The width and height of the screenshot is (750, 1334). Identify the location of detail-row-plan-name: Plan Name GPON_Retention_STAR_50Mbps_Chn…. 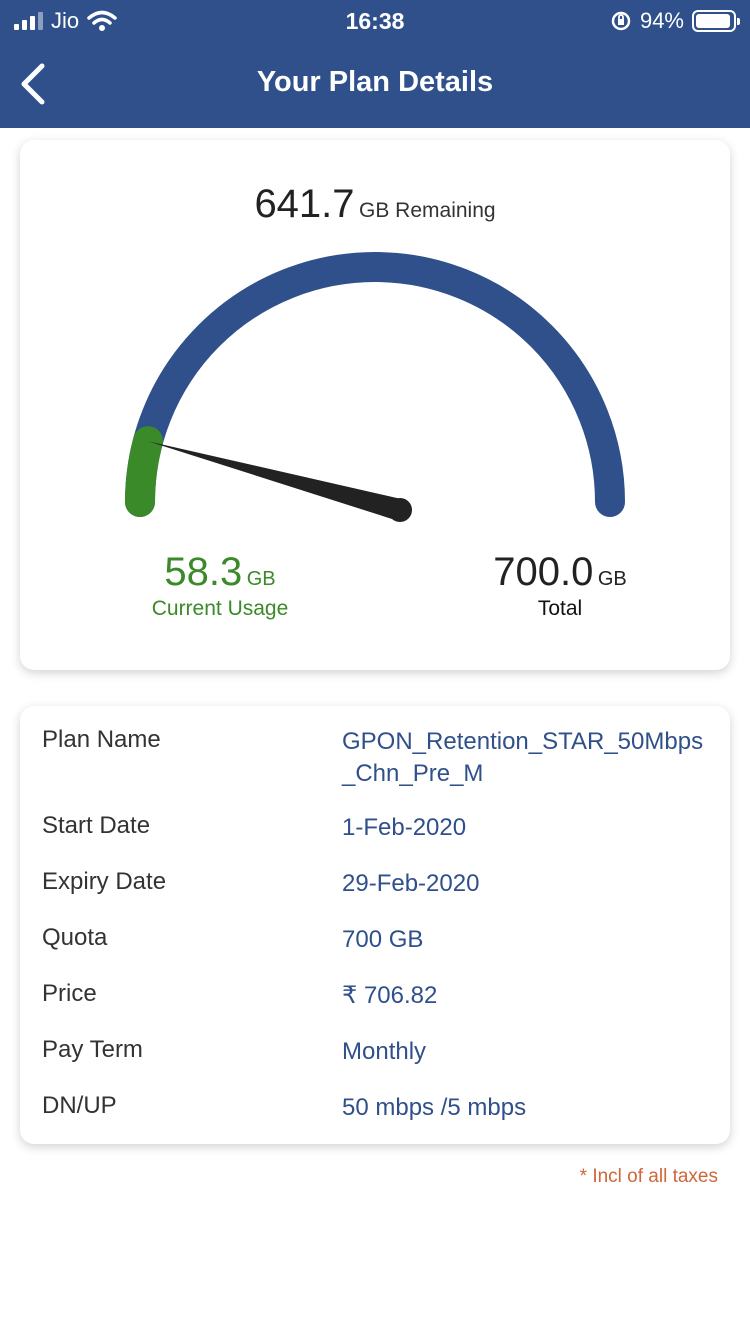
(377, 758).